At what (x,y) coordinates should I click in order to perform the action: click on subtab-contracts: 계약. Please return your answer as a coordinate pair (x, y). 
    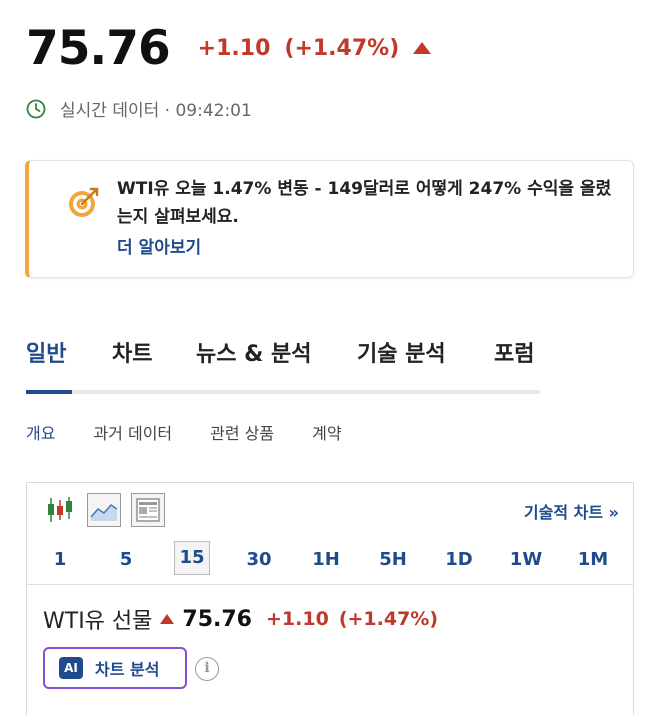
    Looking at the image, I should click on (326, 432).